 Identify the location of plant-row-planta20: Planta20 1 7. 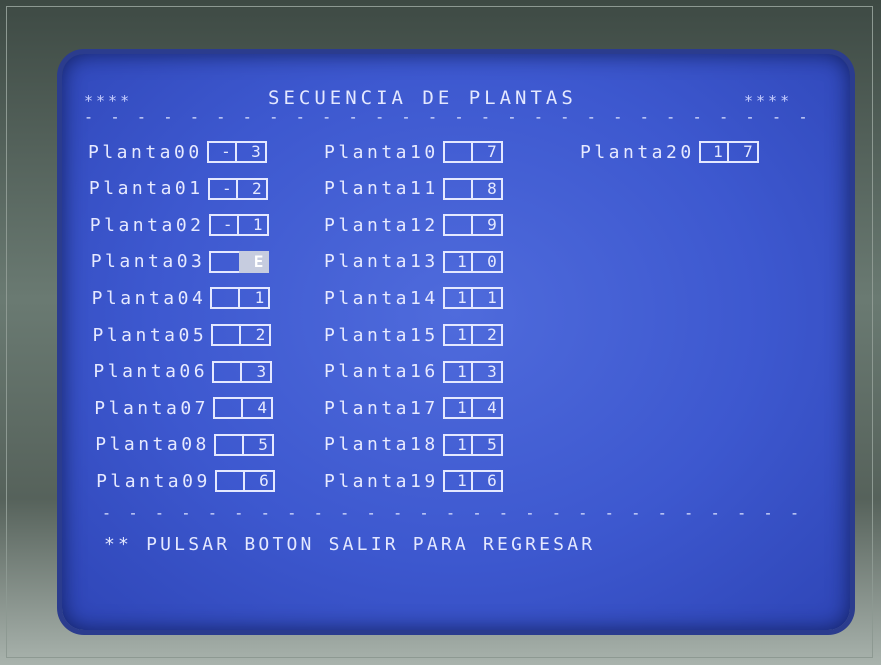
(669, 152).